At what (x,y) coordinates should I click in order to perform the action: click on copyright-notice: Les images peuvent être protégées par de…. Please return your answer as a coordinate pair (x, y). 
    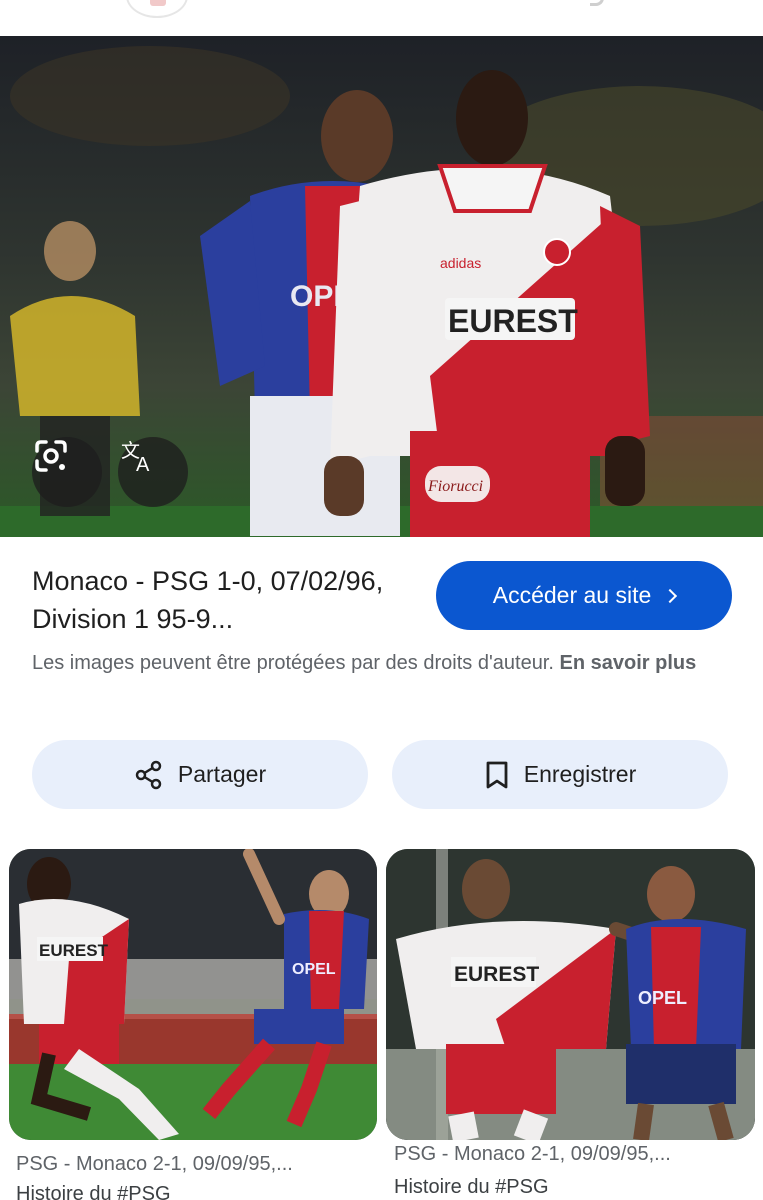
    Looking at the image, I should click on (382, 663).